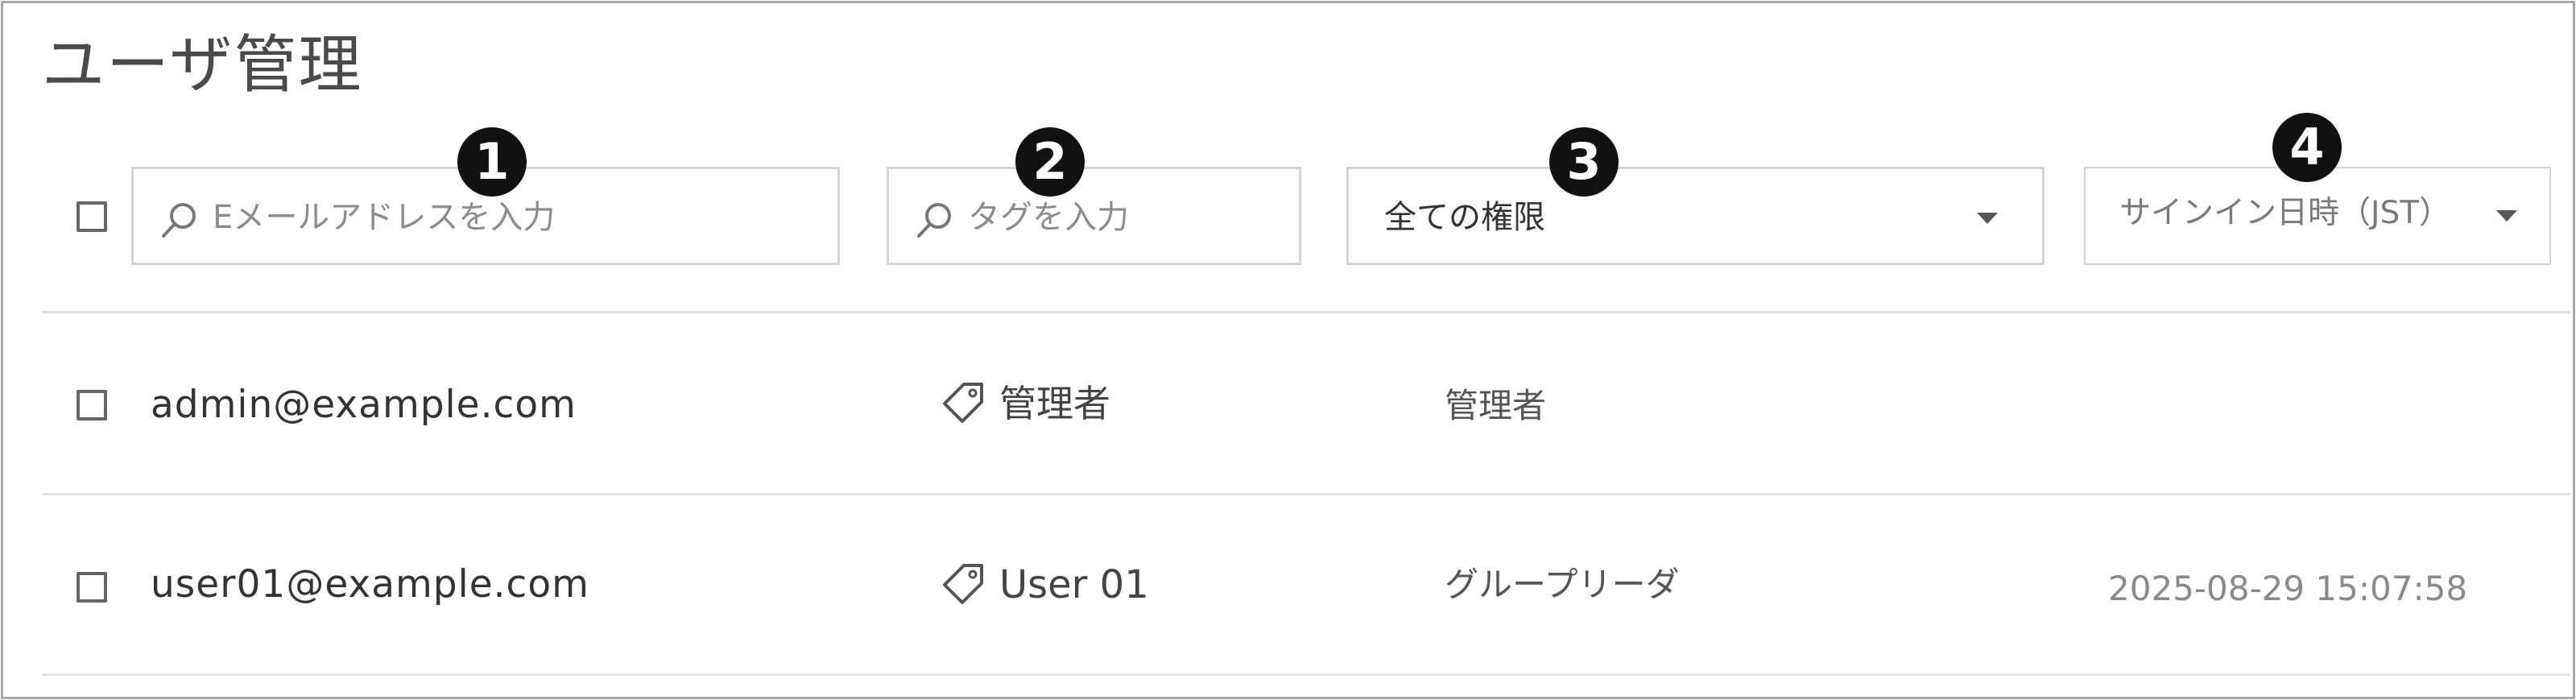 Image resolution: width=2576 pixels, height=700 pixels. Describe the element at coordinates (1049, 217) in the screenshot. I see `tag-search-placeholder: タグを入力` at that location.